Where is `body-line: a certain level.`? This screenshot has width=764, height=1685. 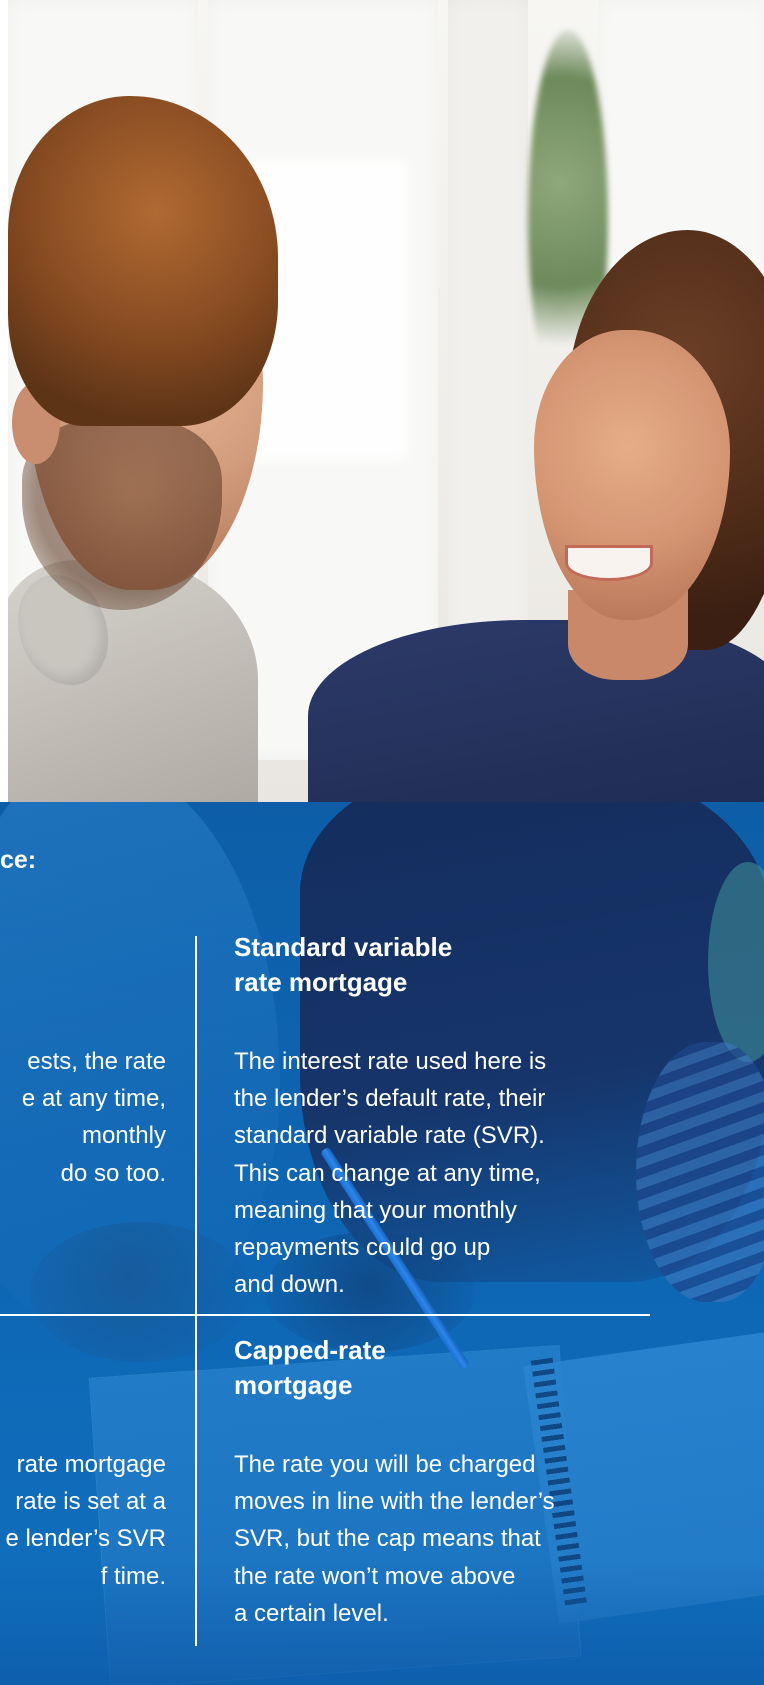 body-line: a certain level. is located at coordinates (311, 1613).